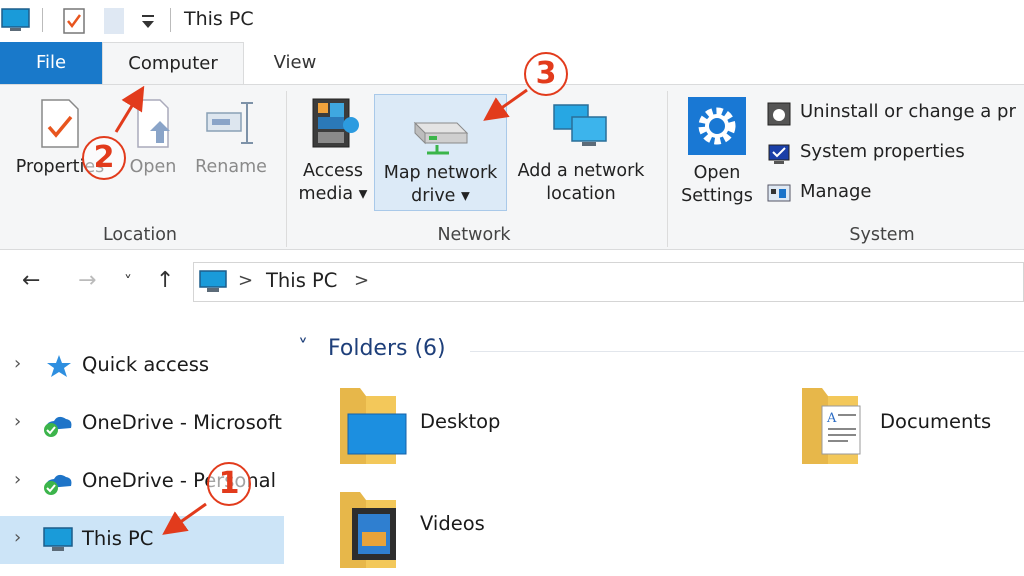  What do you see at coordinates (114, 21) in the screenshot?
I see `new-folder-icon` at bounding box center [114, 21].